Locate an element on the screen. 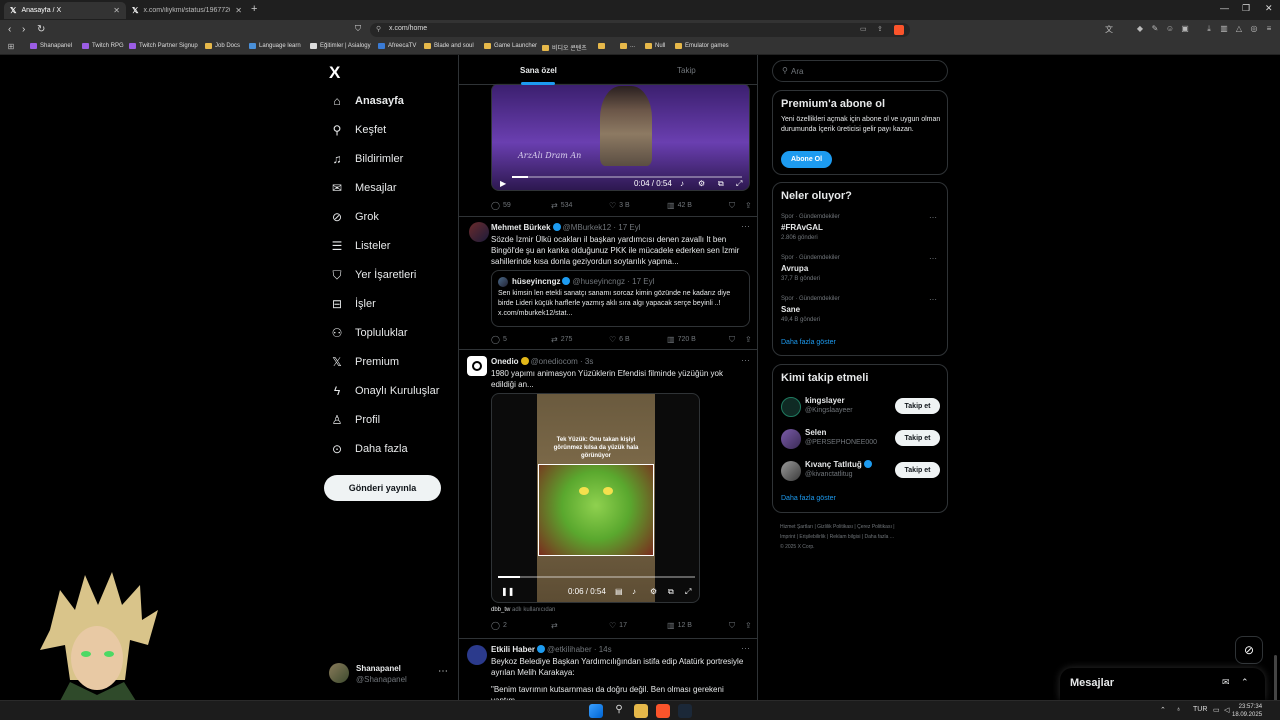  bookmark-item: Twitch RPG is located at coordinates (103, 46).